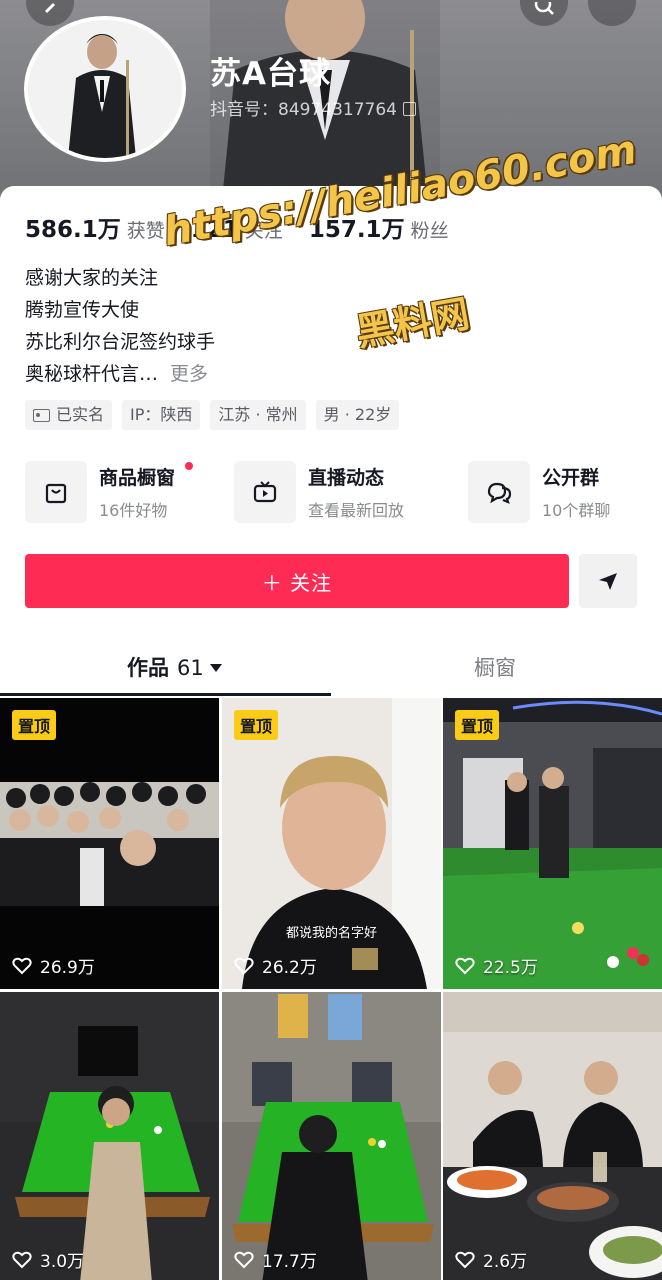 The width and height of the screenshot is (662, 1280). I want to click on chat-bubbles-icon, so click(499, 492).